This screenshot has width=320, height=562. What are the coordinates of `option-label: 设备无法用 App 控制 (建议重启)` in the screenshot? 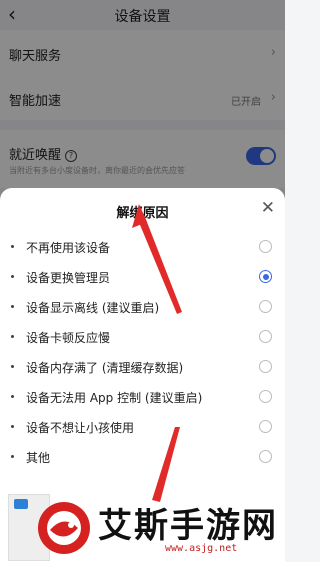 It's located at (114, 398).